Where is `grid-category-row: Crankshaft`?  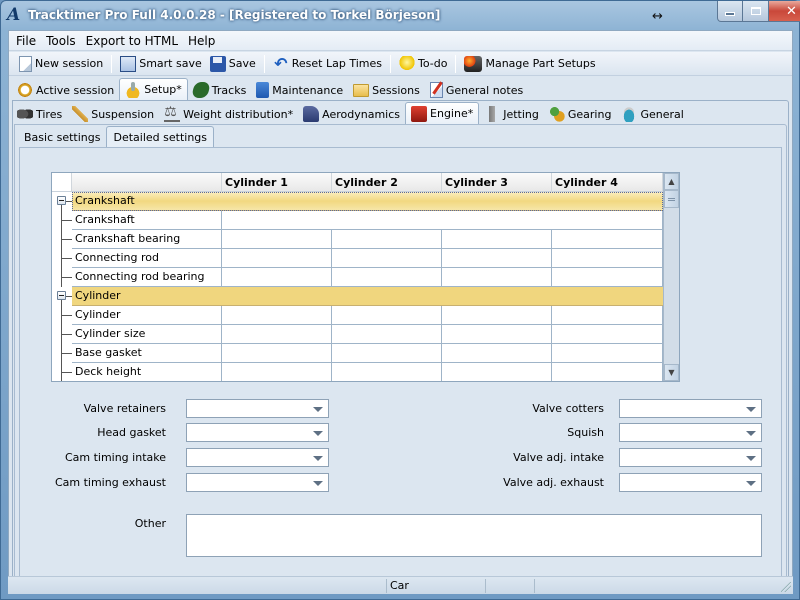
grid-category-row: Crankshaft is located at coordinates (357, 201).